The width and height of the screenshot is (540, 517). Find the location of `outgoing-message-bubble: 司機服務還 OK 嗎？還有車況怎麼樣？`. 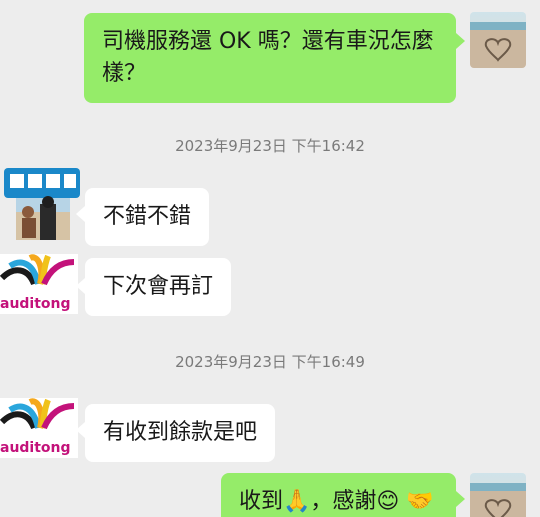

outgoing-message-bubble: 司機服務還 OK 嗎？還有車況怎麼樣？ is located at coordinates (270, 58).